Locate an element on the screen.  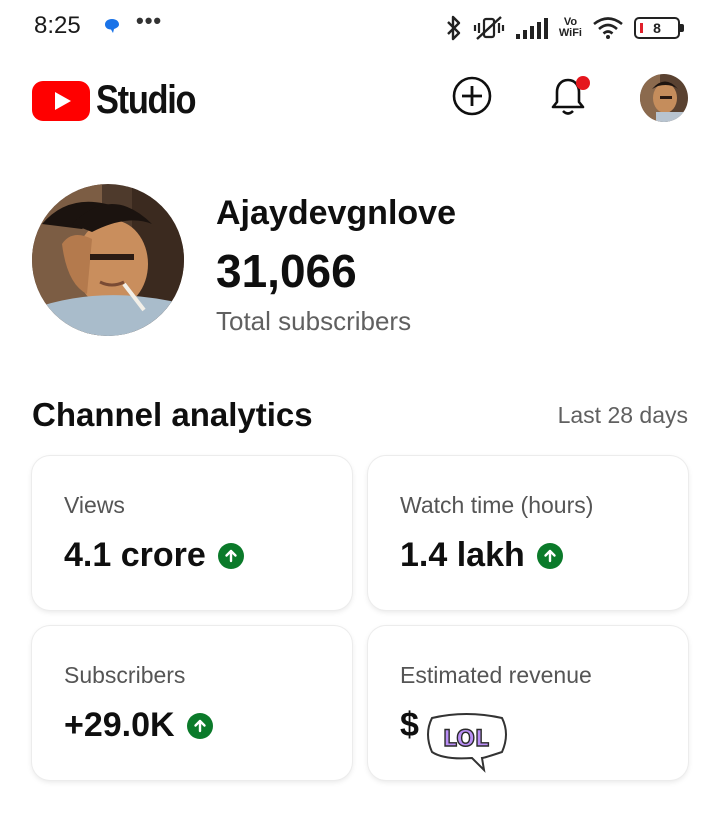
vowifi-label: Vo WiFi is located at coordinates (570, 27).